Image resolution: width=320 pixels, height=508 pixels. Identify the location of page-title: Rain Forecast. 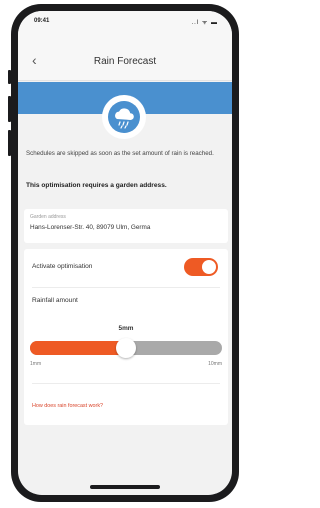
(125, 61).